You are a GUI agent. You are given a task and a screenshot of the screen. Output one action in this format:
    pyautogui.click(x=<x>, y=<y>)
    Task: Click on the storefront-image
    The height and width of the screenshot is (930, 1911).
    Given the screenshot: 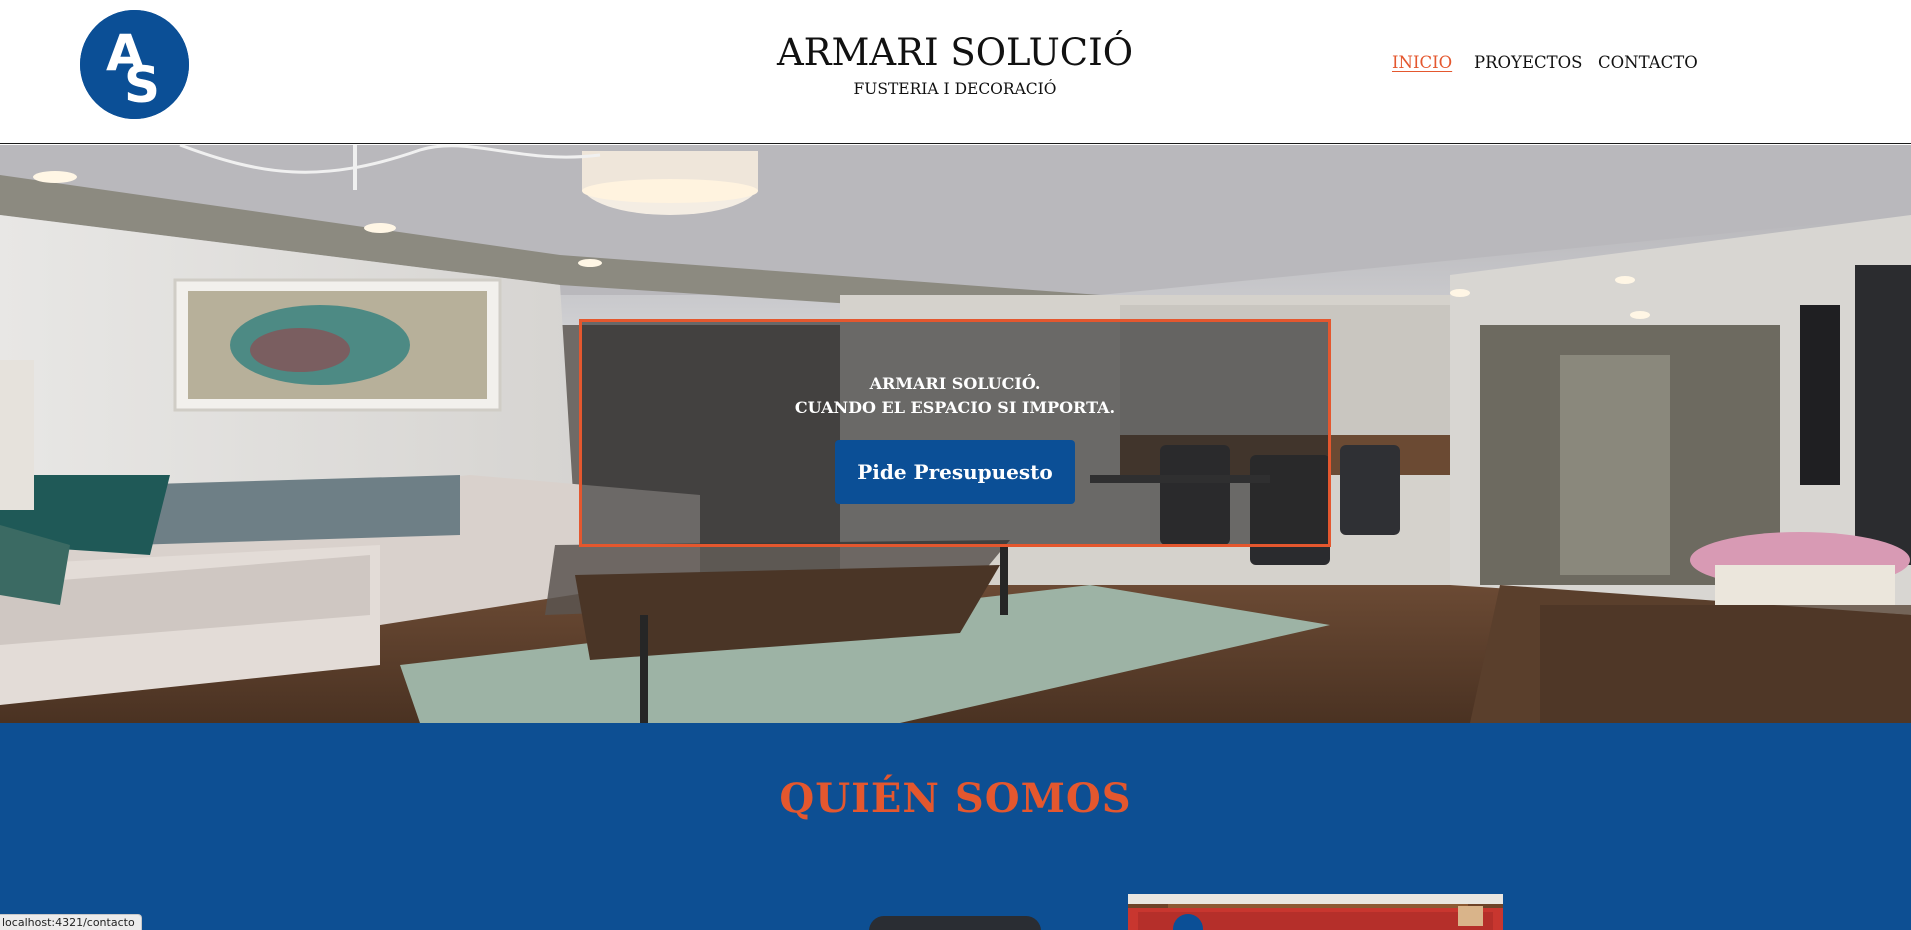 What is the action you would take?
    pyautogui.click(x=1315, y=912)
    